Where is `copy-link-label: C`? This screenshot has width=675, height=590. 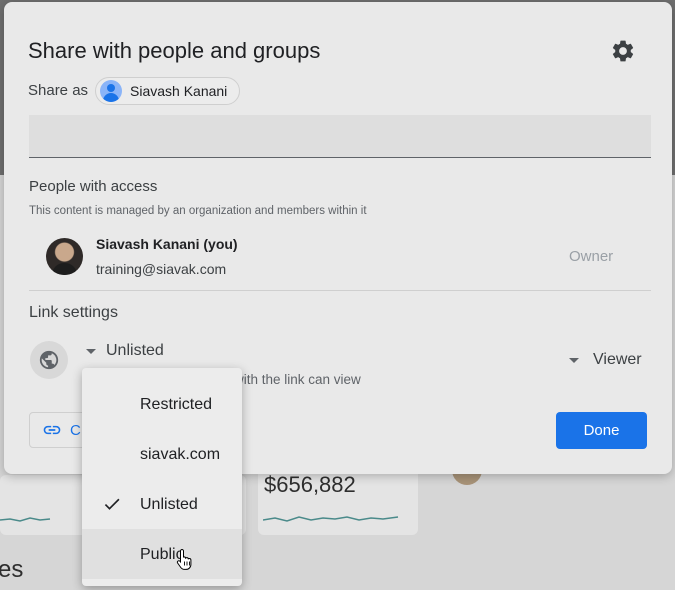
copy-link-label: C is located at coordinates (75, 430).